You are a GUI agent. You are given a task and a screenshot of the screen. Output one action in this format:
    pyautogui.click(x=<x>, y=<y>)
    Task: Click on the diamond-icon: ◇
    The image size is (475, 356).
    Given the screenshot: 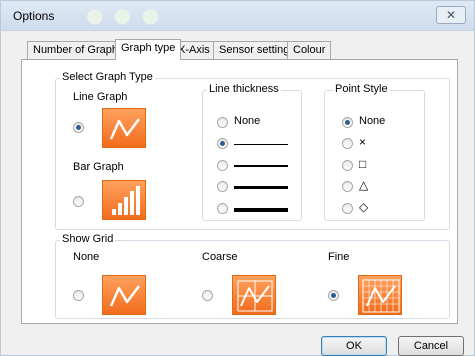 What is the action you would take?
    pyautogui.click(x=364, y=207)
    